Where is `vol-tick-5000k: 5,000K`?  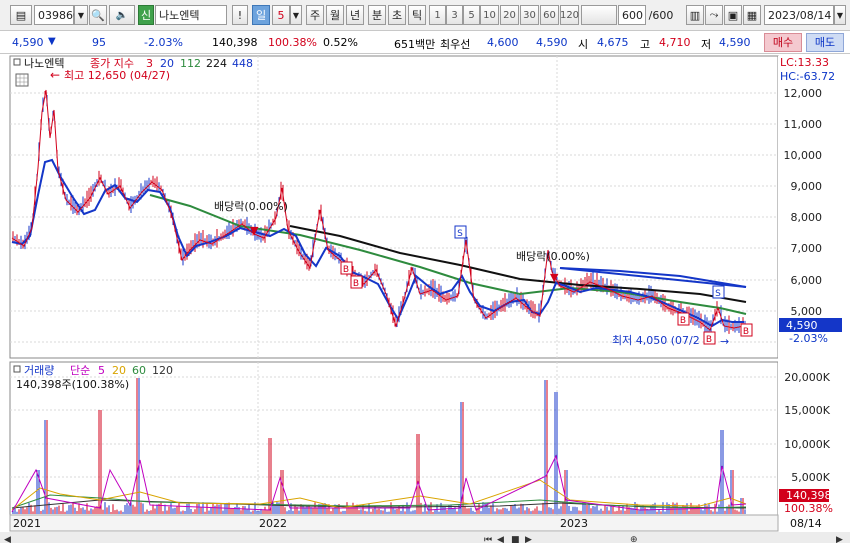
vol-tick-5000k: 5,000K is located at coordinates (810, 477).